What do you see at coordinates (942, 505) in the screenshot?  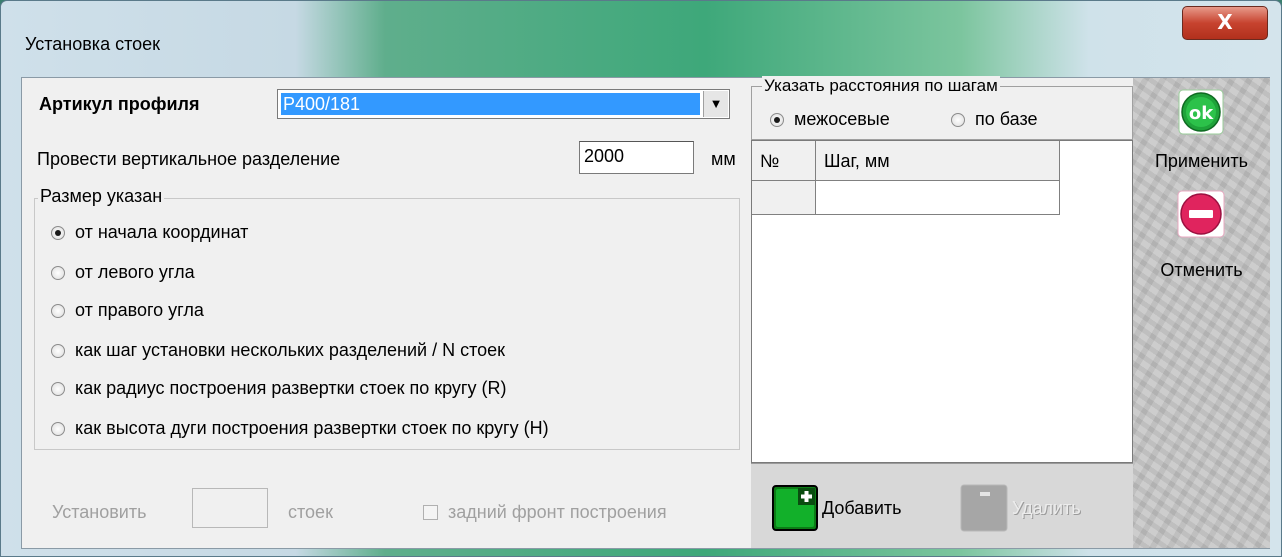 I see `table-actions-panel: Добавить Удалить` at bounding box center [942, 505].